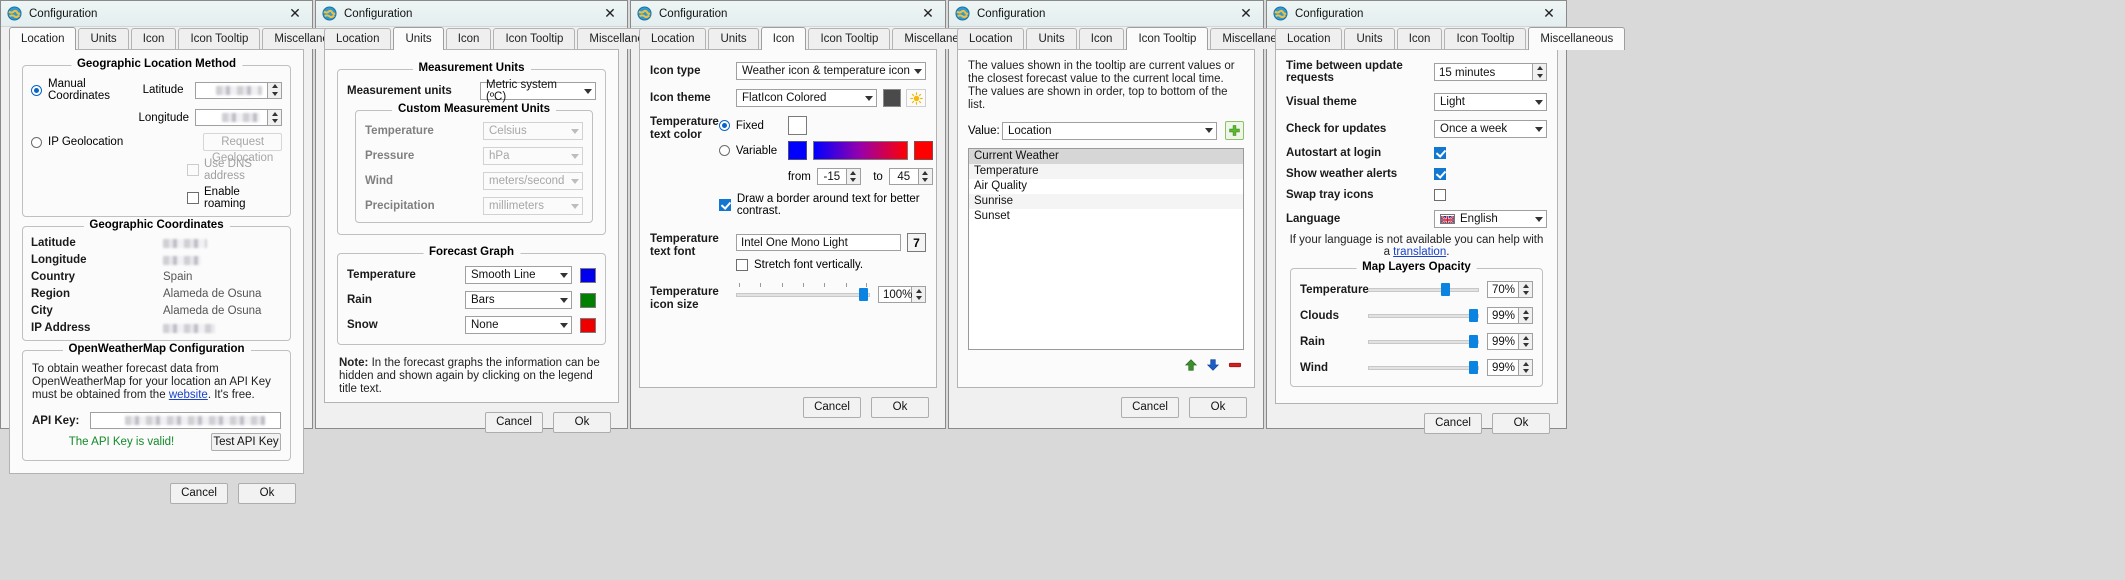 Image resolution: width=2125 pixels, height=580 pixels. I want to click on forecast-combo-rain: Bars, so click(518, 300).